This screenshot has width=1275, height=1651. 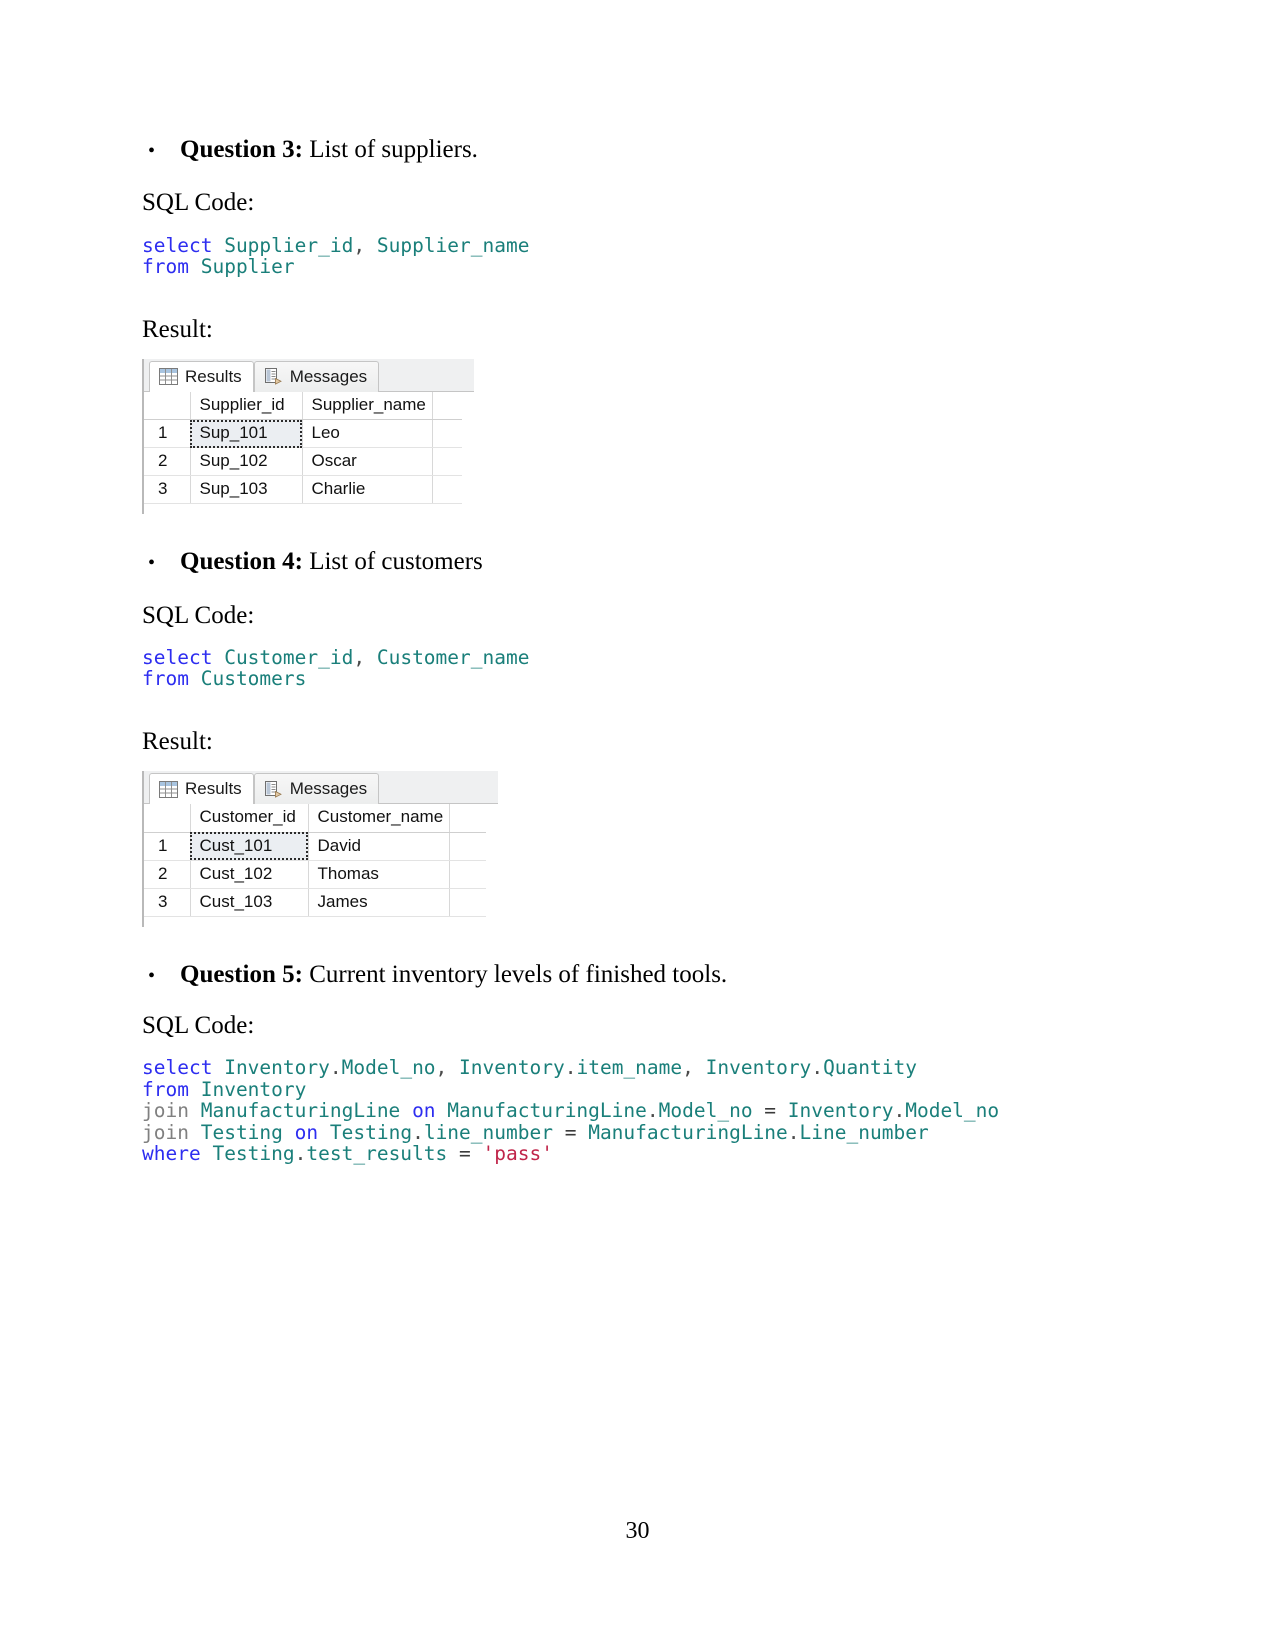 I want to click on code-token: Customer_id, so click(x=289, y=657).